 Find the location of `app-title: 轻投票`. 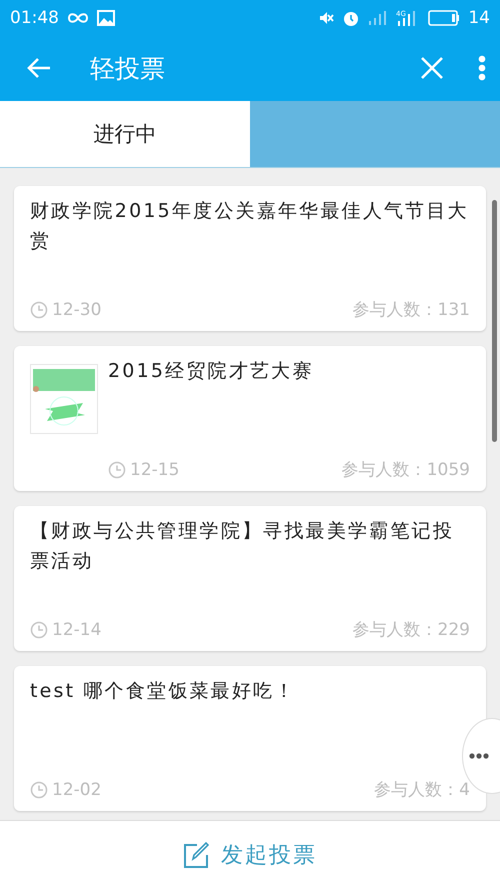

app-title: 轻投票 is located at coordinates (128, 68).